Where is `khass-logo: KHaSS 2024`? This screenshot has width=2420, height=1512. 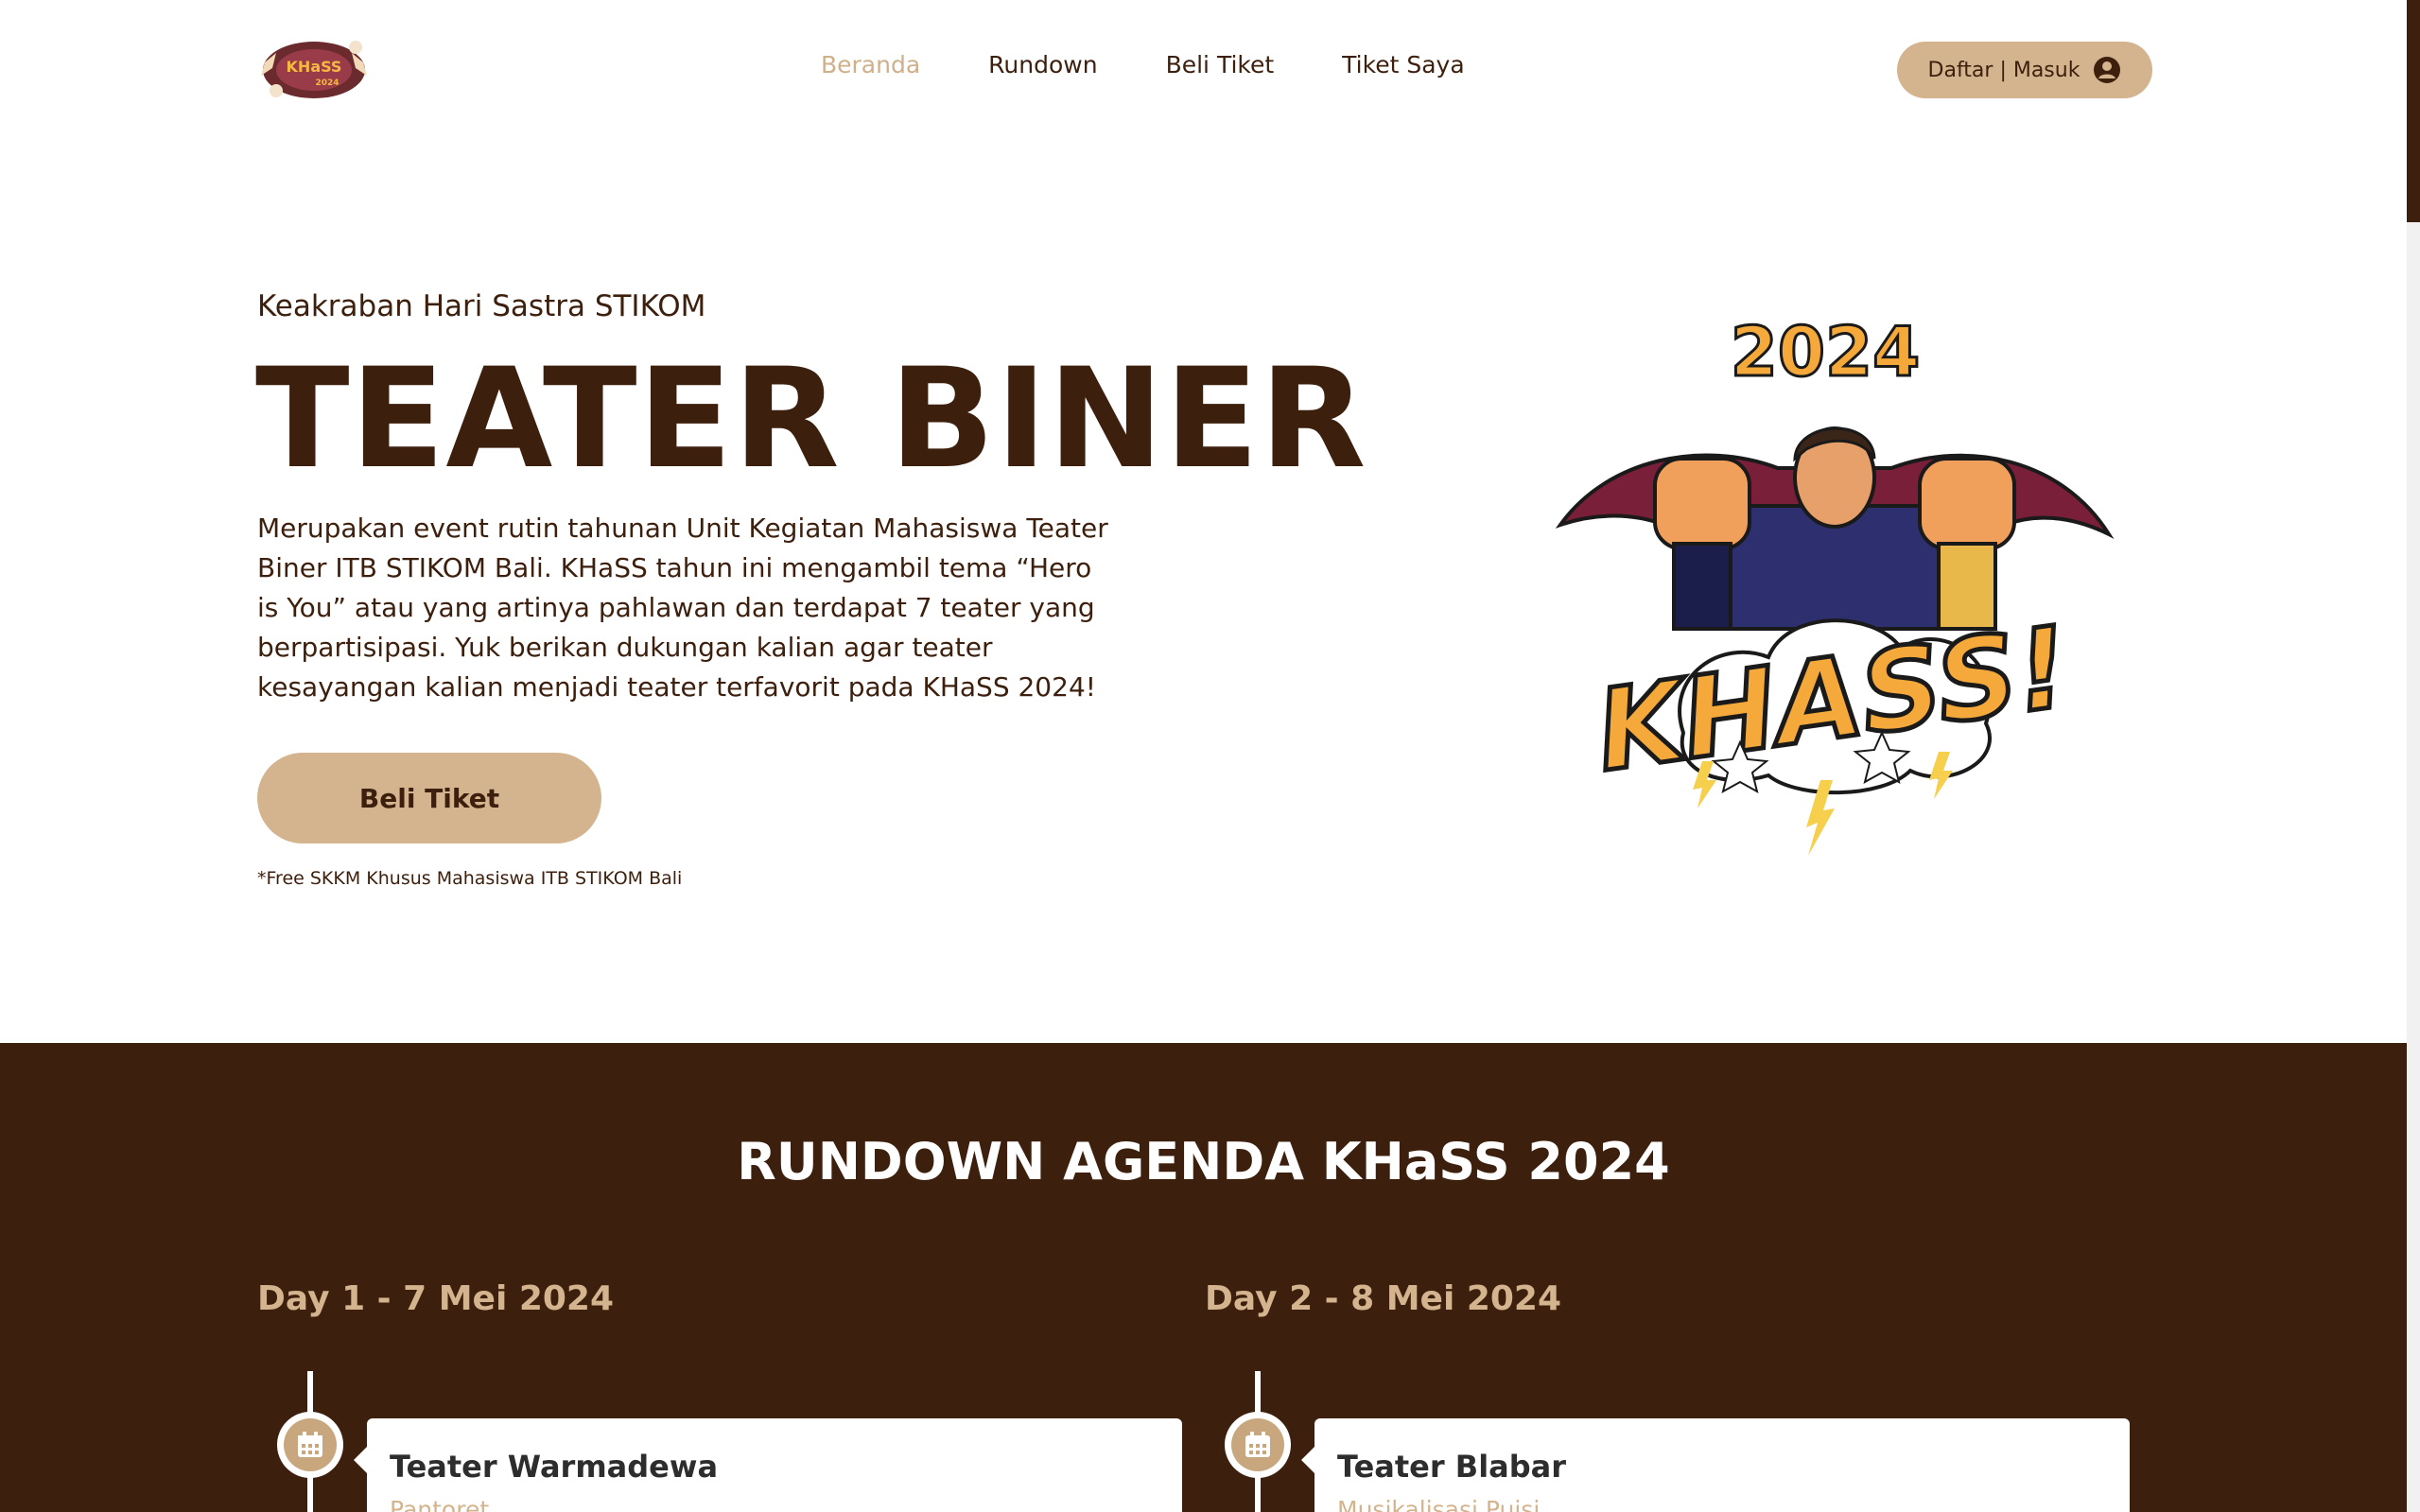 khass-logo: KHaSS 2024 is located at coordinates (314, 70).